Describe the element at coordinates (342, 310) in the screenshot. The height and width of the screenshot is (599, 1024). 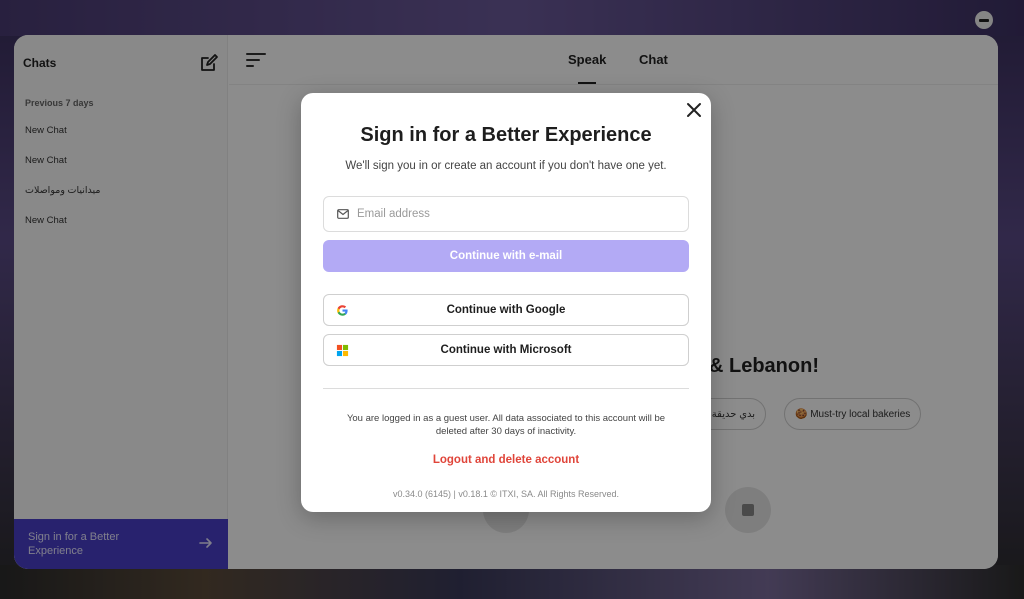
I see `google-icon` at that location.